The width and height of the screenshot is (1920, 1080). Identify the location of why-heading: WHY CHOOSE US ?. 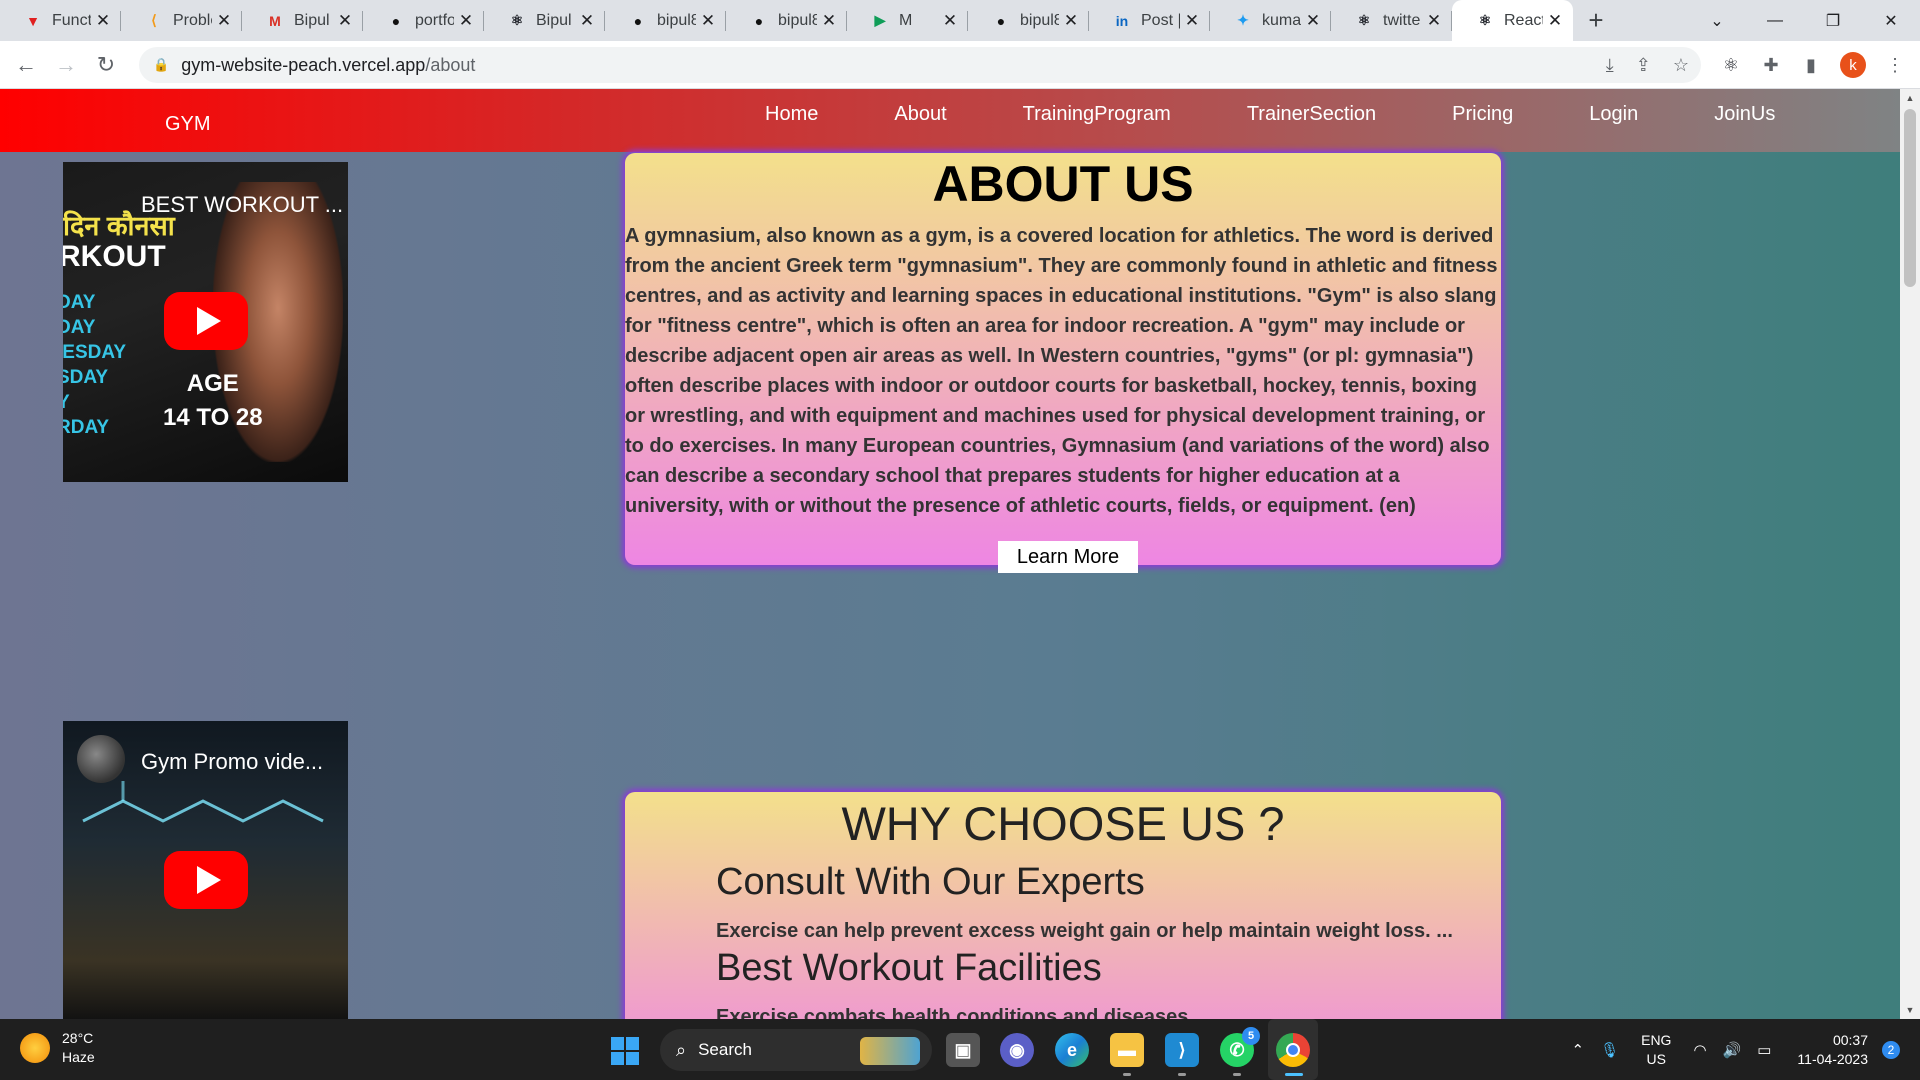
(1063, 823).